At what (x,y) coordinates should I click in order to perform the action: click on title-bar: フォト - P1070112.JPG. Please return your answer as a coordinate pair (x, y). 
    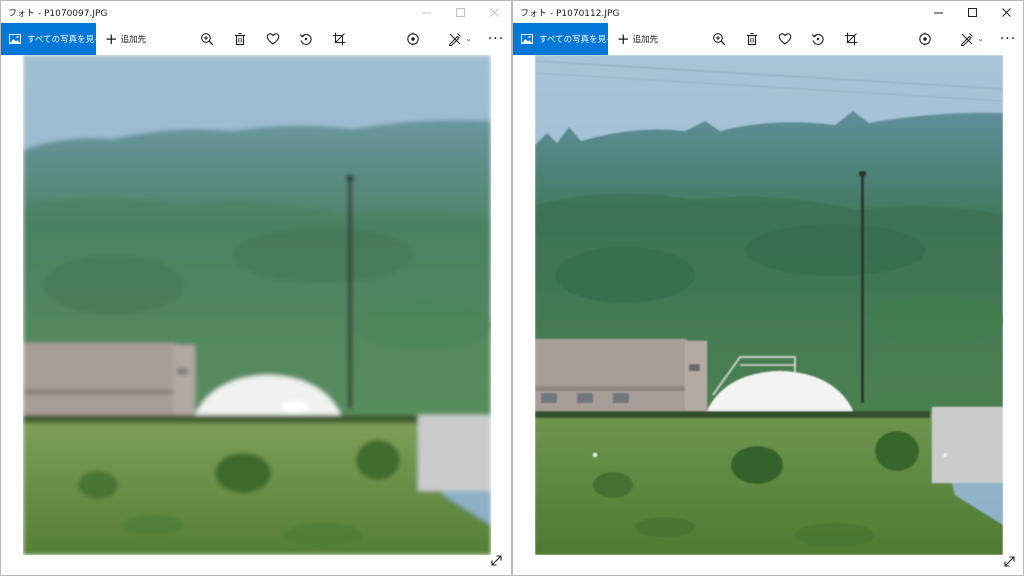
    Looking at the image, I should click on (768, 12).